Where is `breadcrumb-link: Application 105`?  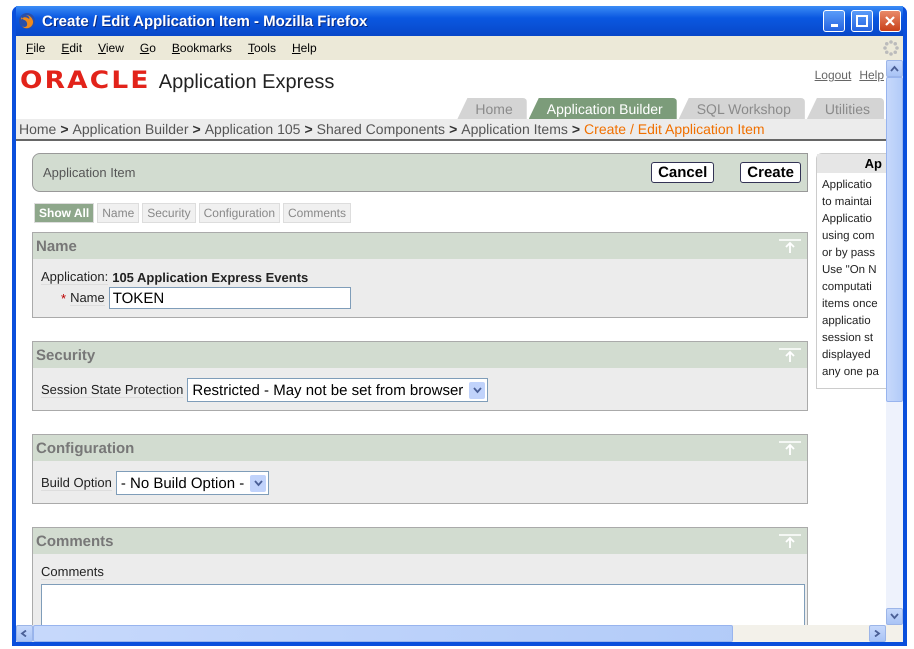
breadcrumb-link: Application 105 is located at coordinates (252, 129).